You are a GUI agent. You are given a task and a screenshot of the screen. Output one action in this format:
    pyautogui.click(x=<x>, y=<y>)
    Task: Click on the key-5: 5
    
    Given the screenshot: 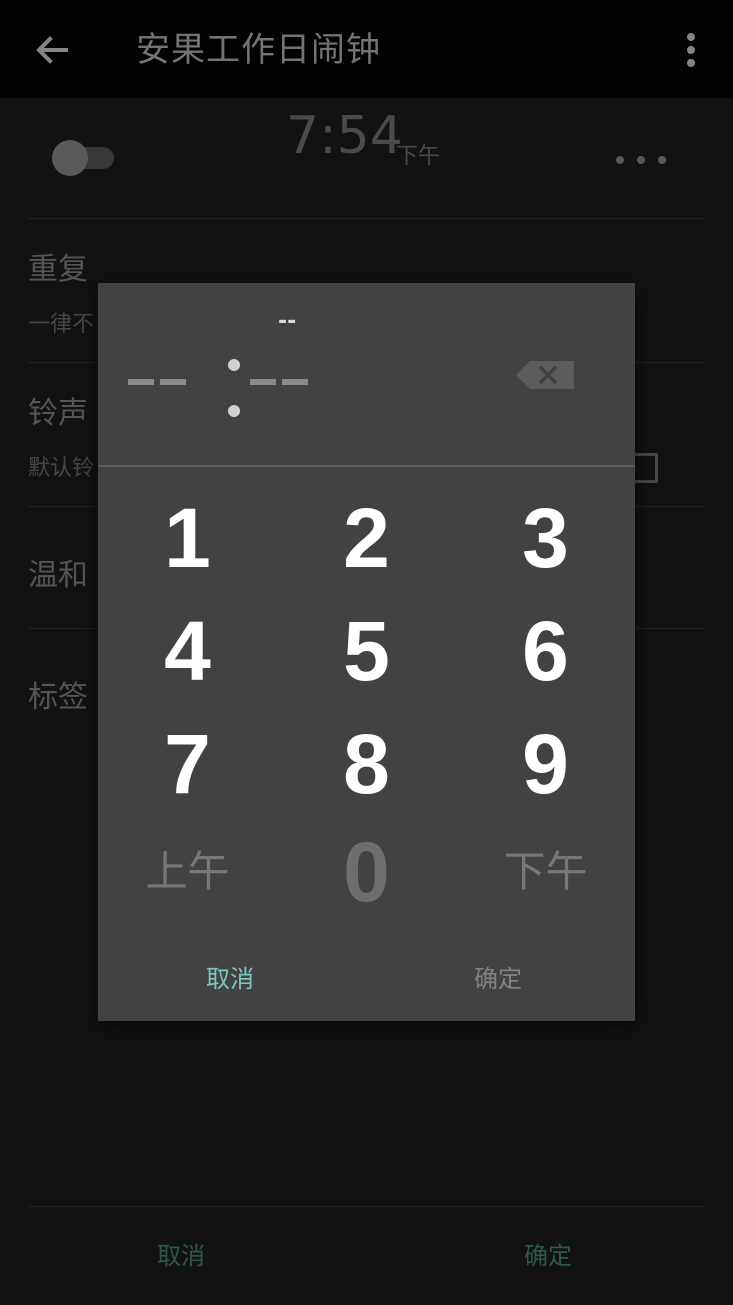 What is the action you would take?
    pyautogui.click(x=366, y=651)
    